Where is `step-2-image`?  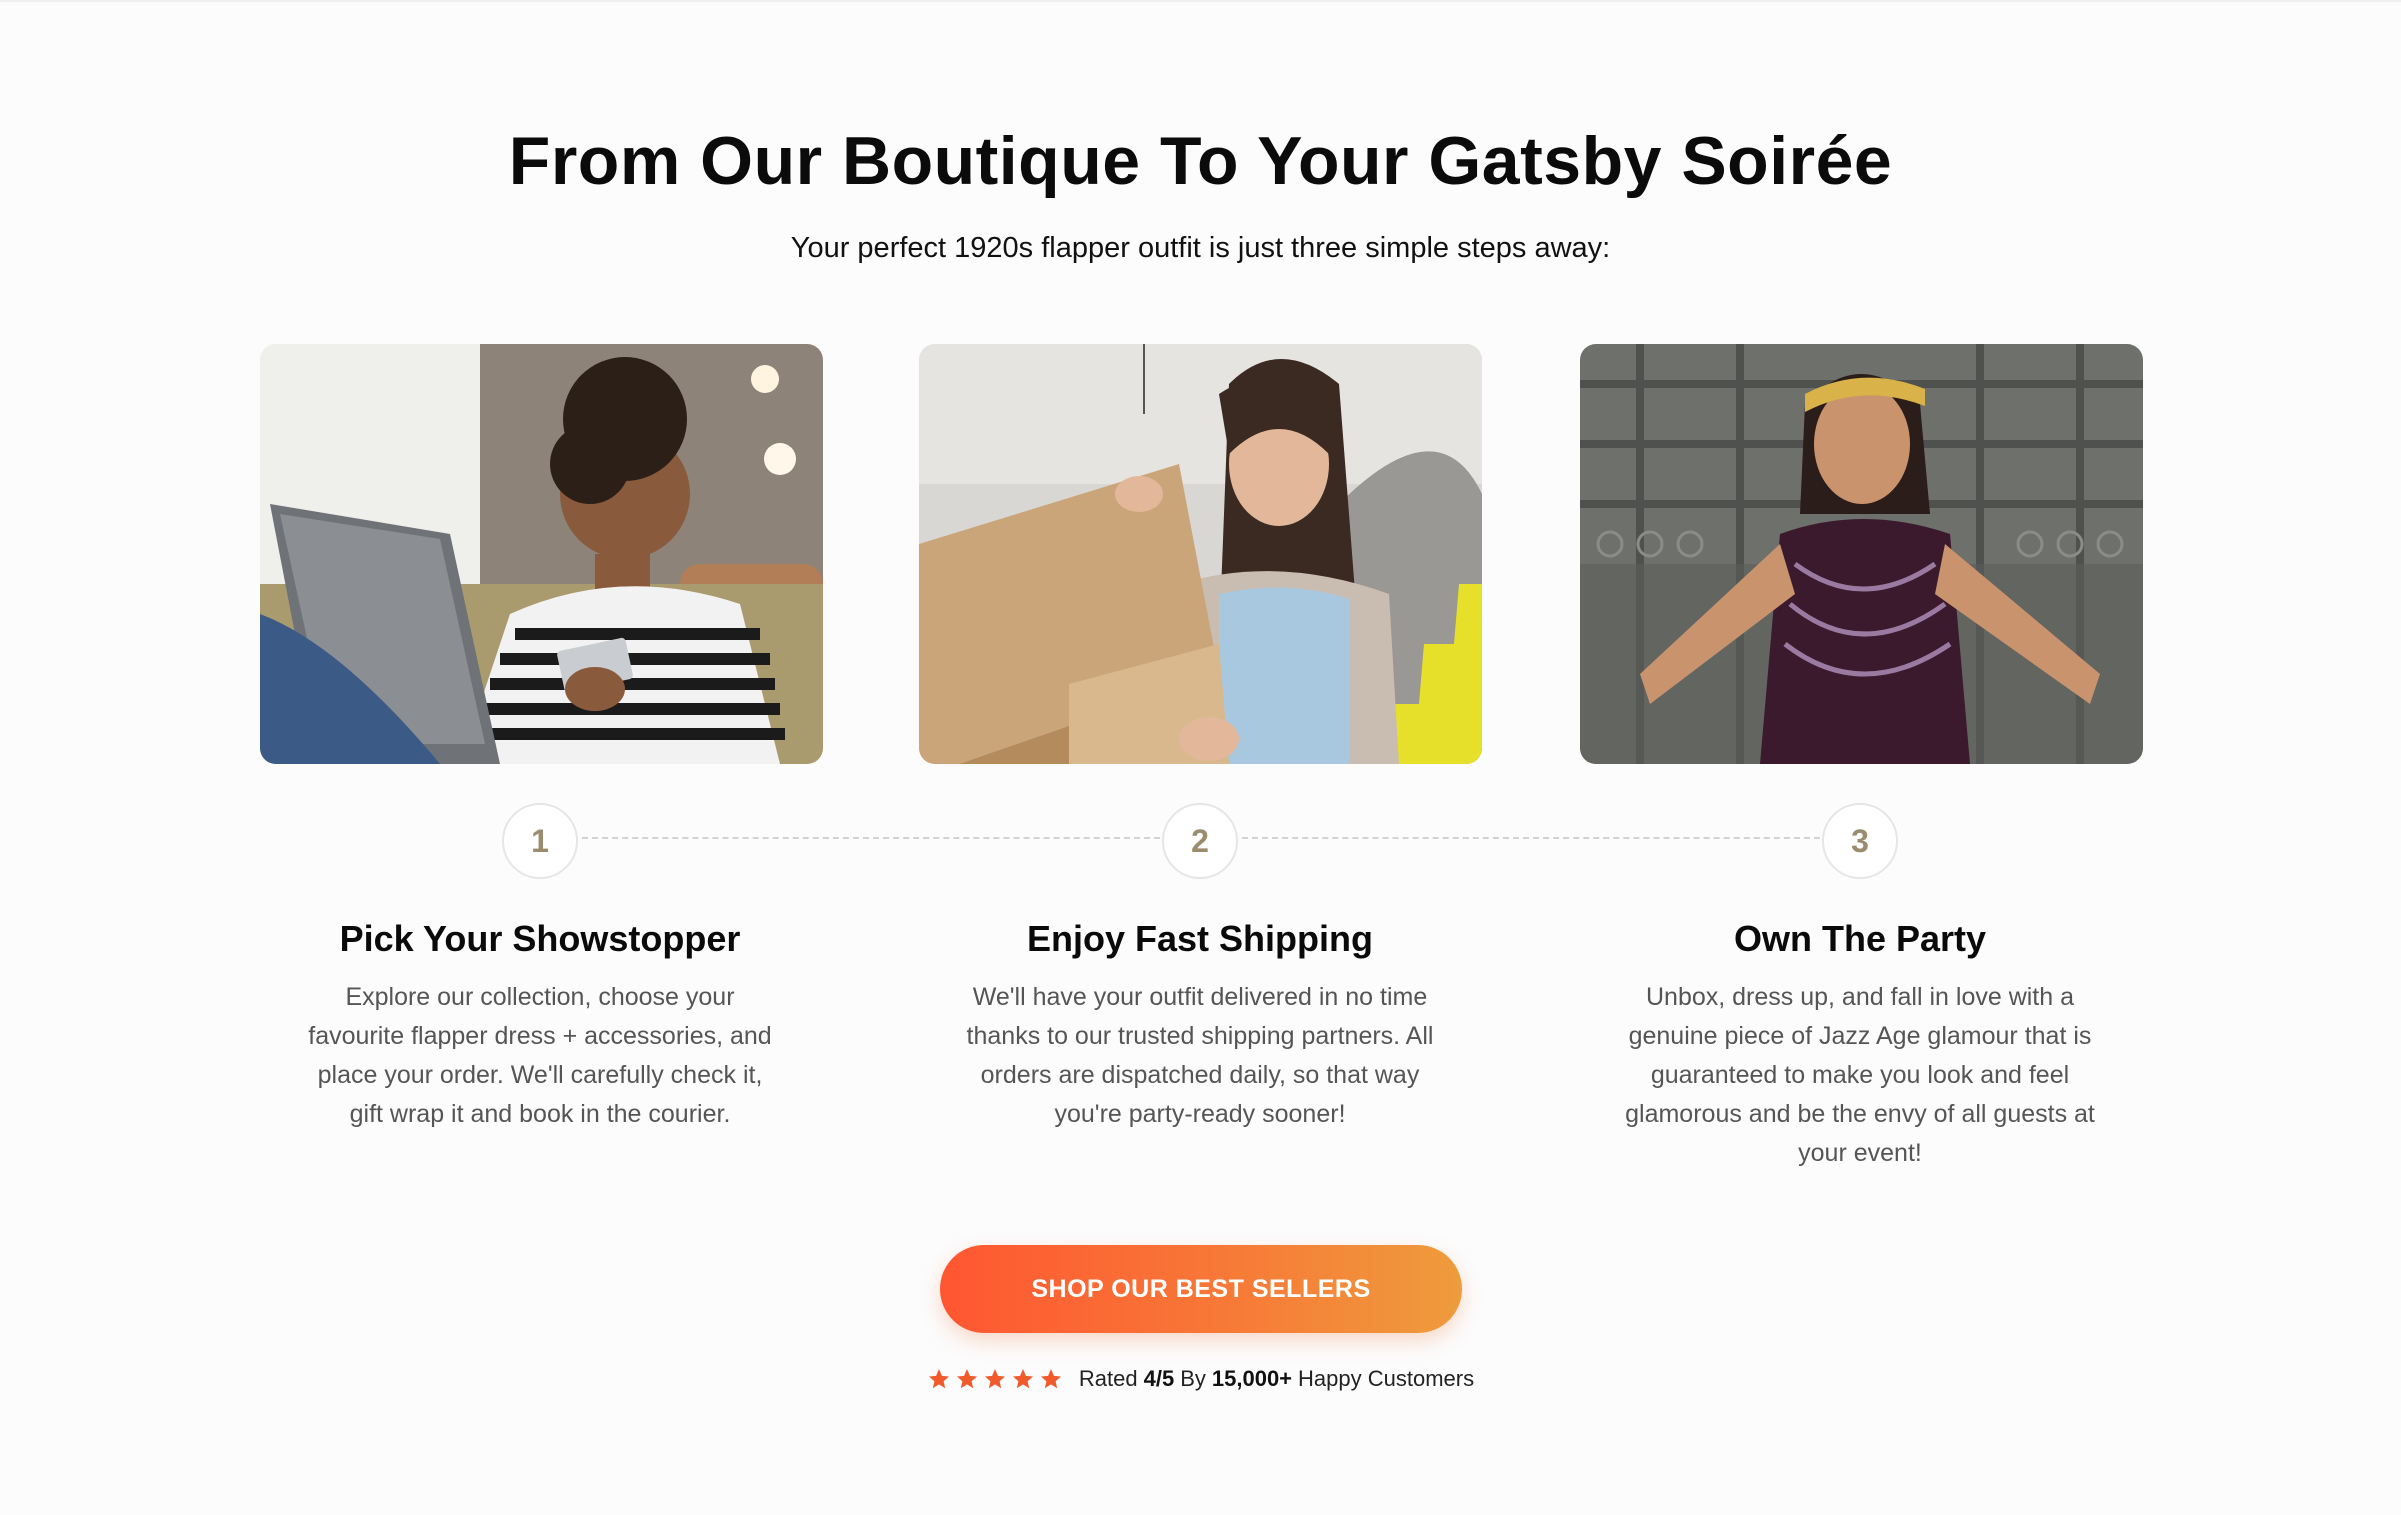 step-2-image is located at coordinates (1200, 554).